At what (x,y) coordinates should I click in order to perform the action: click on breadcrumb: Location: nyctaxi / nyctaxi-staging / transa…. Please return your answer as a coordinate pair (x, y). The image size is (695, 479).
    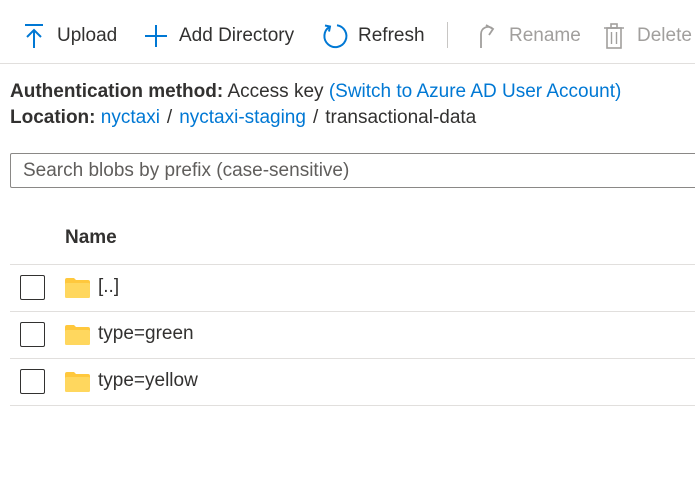
    Looking at the image, I should click on (243, 118).